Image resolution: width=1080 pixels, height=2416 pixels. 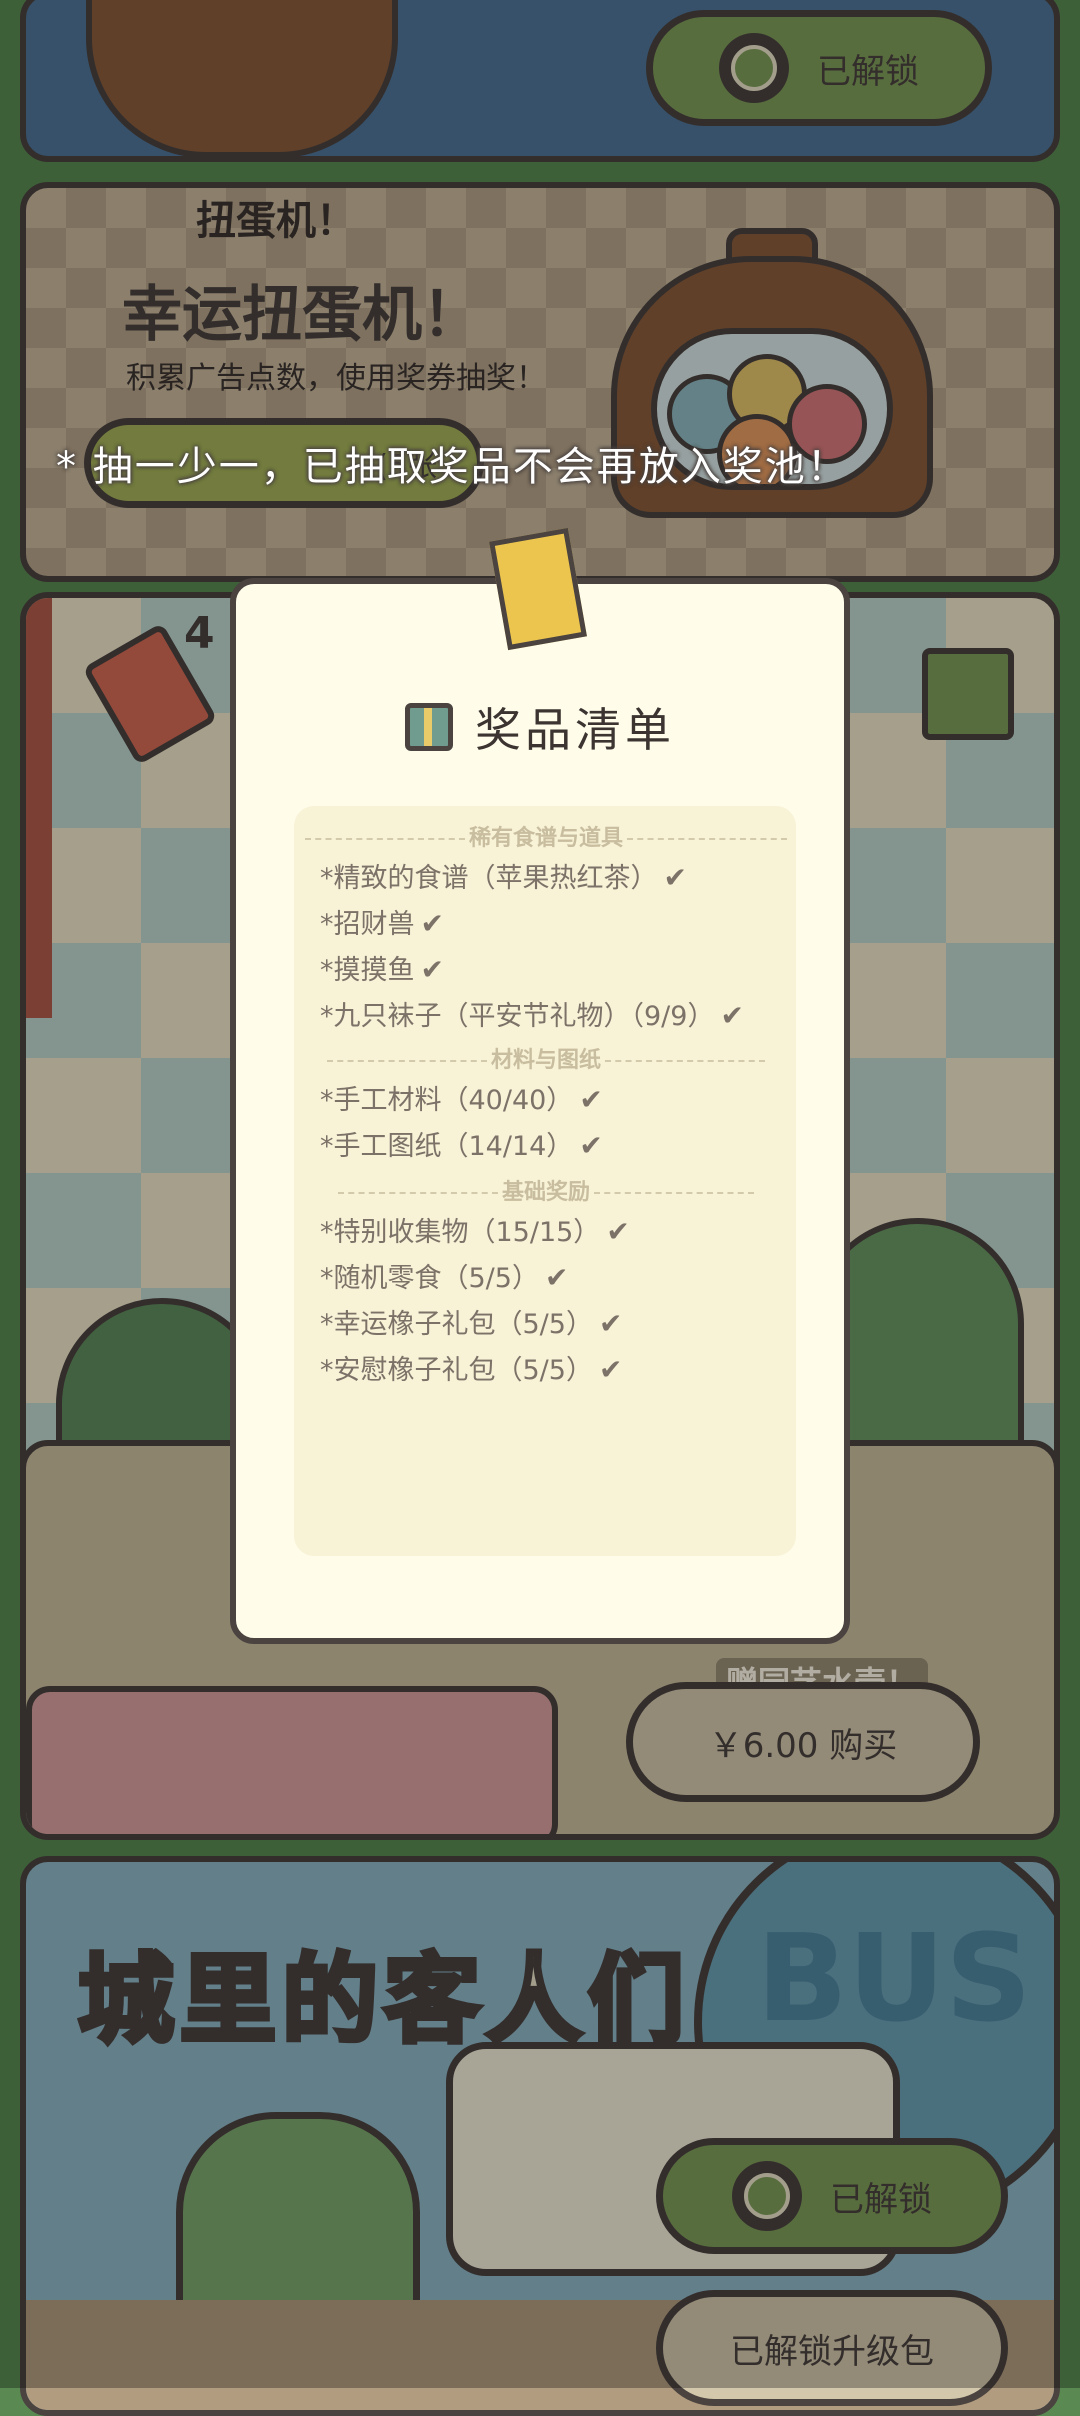 I want to click on gacha-machine-illustration, so click(x=772, y=402).